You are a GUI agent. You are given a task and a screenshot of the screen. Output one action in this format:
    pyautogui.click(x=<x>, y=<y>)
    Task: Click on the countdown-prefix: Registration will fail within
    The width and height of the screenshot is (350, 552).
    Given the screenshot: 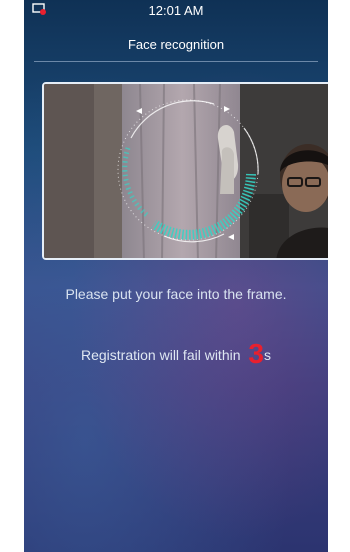 What is the action you would take?
    pyautogui.click(x=163, y=355)
    